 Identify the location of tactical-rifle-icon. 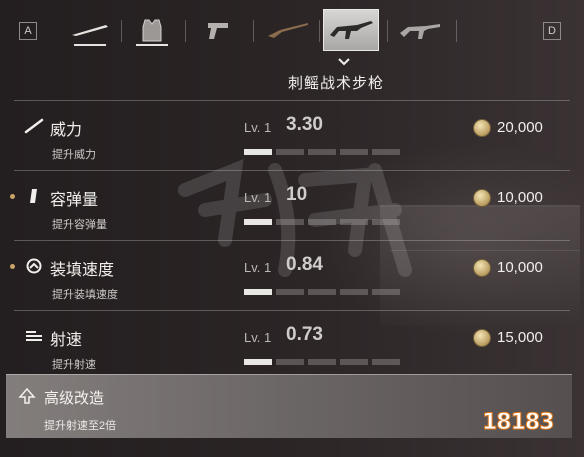
(351, 30).